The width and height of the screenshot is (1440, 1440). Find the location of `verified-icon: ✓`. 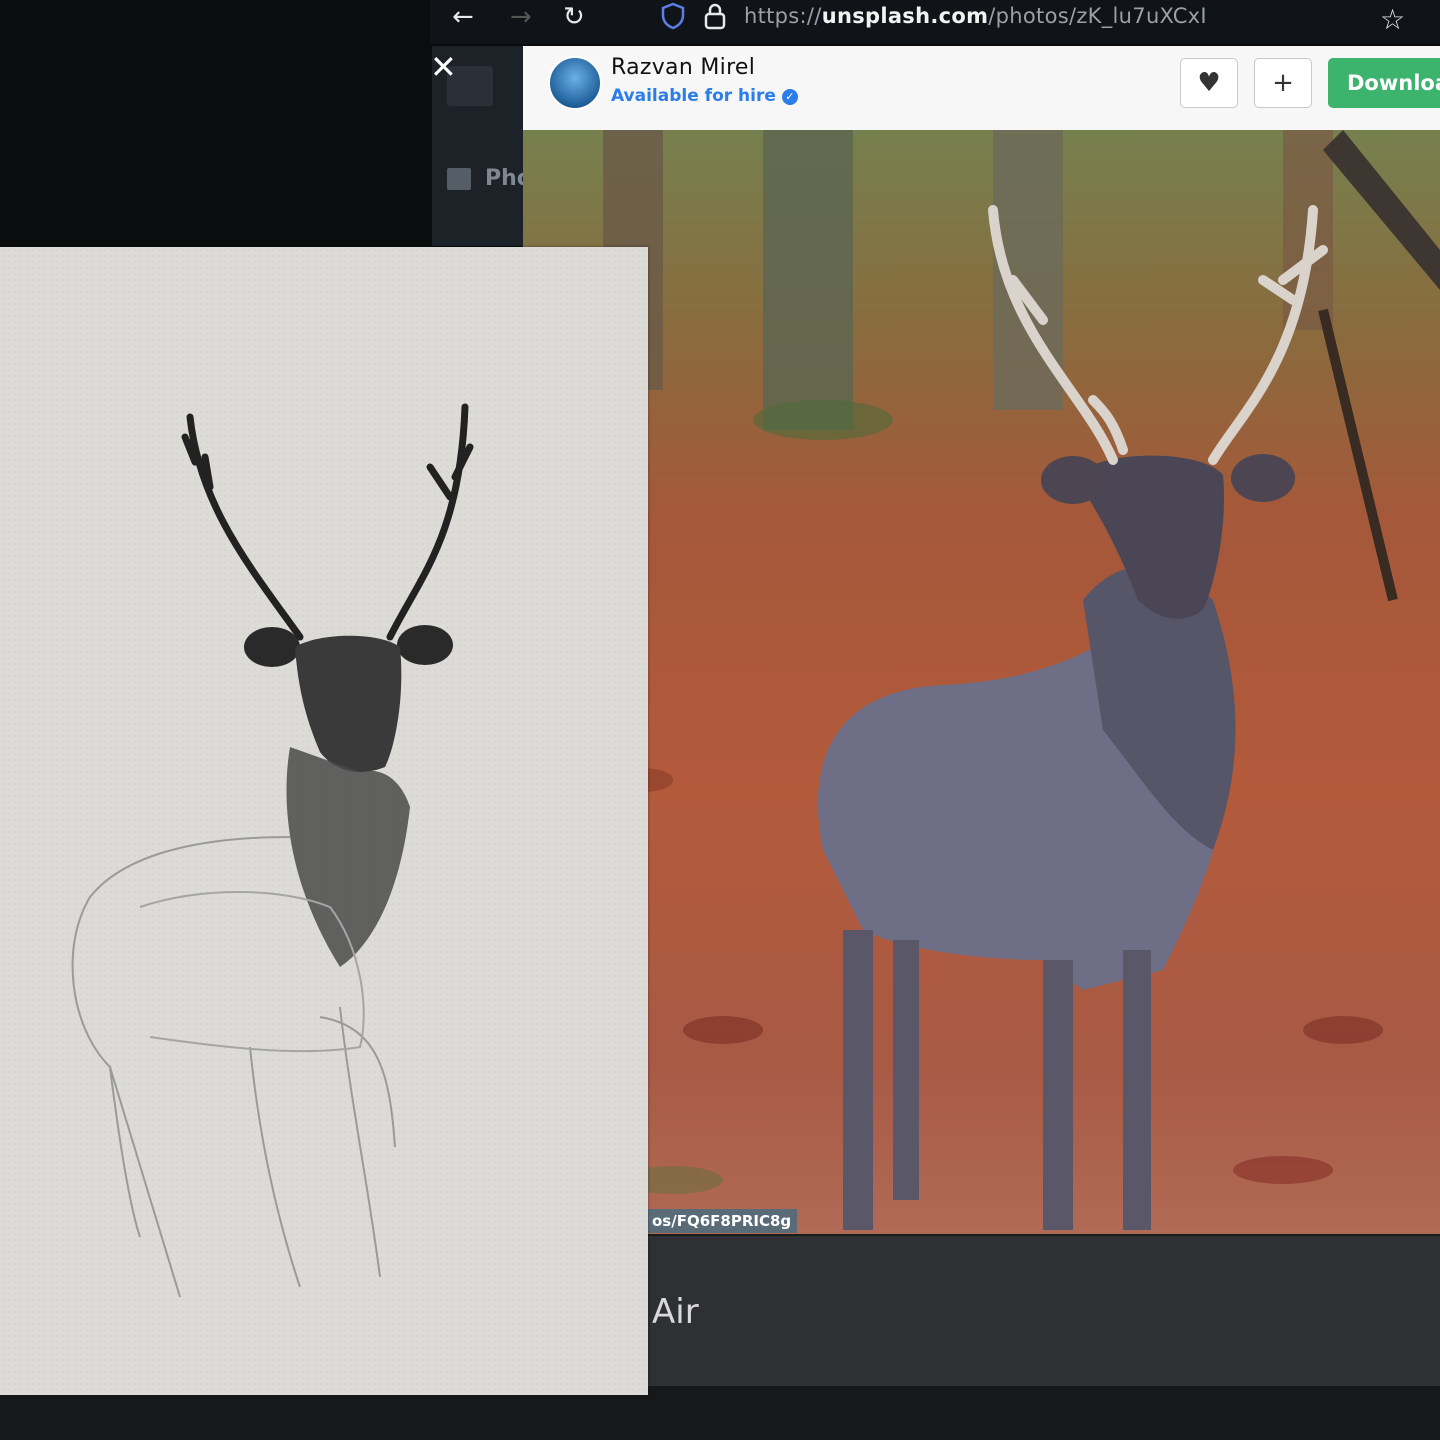

verified-icon: ✓ is located at coordinates (789, 97).